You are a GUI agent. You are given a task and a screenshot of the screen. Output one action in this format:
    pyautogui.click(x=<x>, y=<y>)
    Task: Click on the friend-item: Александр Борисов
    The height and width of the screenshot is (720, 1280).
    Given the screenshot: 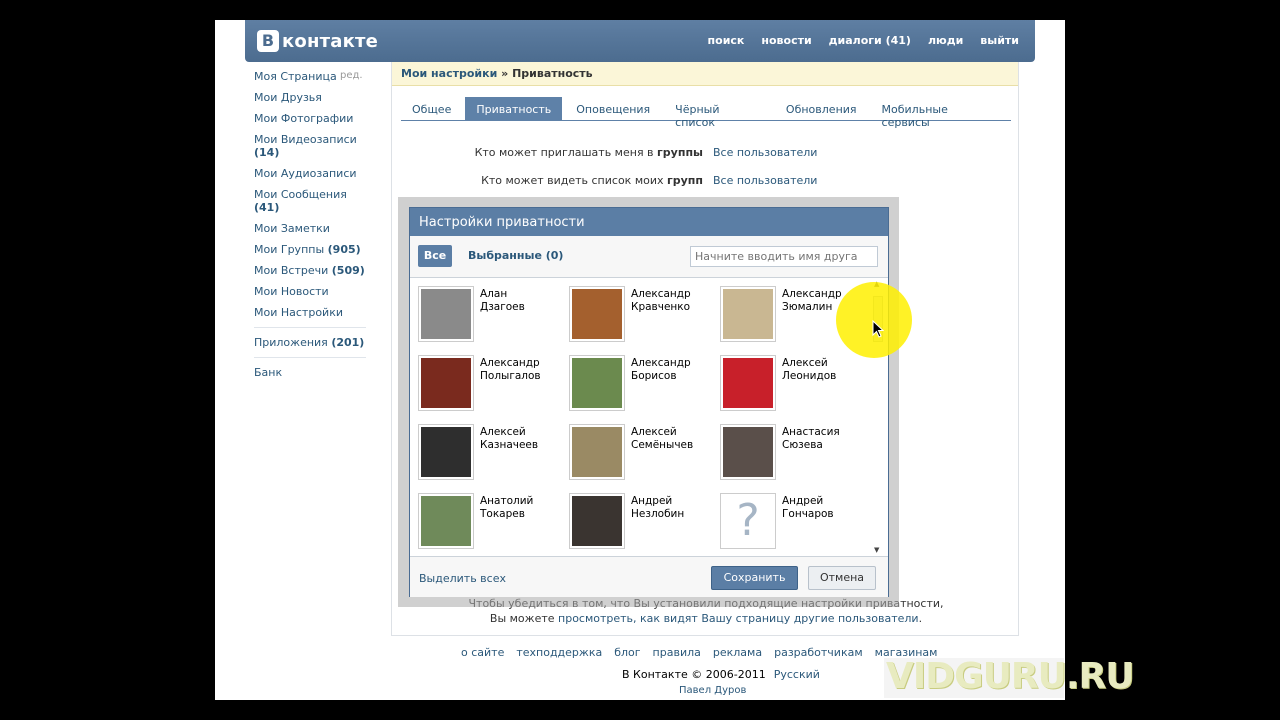 What is the action you would take?
    pyautogui.click(x=644, y=383)
    